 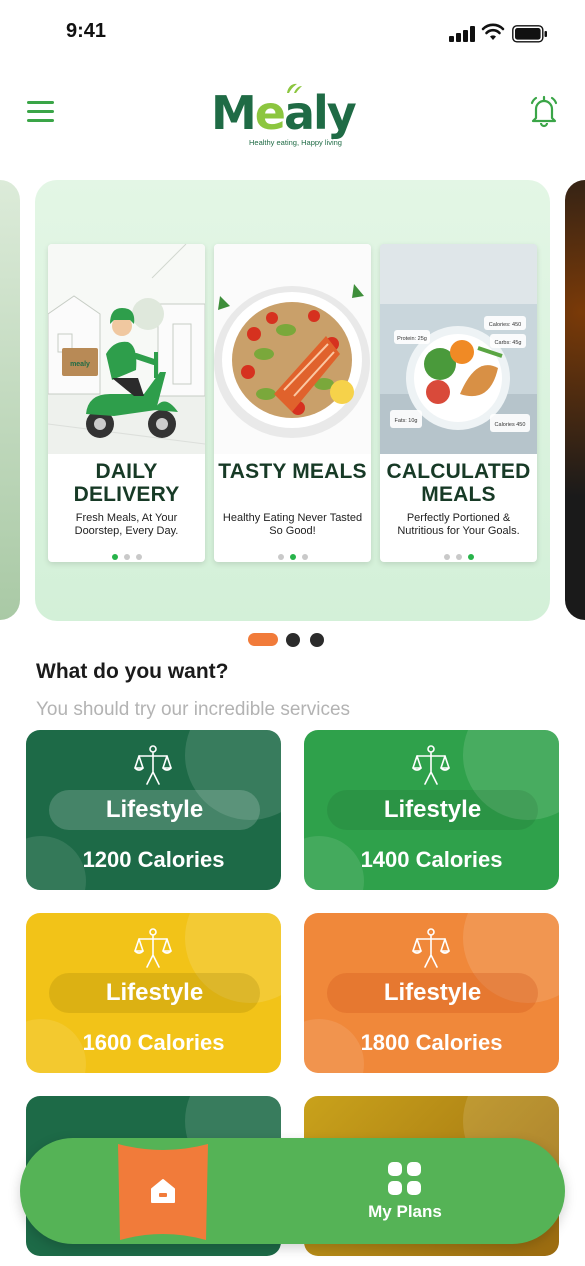 I want to click on tile-calories: 1600 Calories, so click(x=153, y=1042).